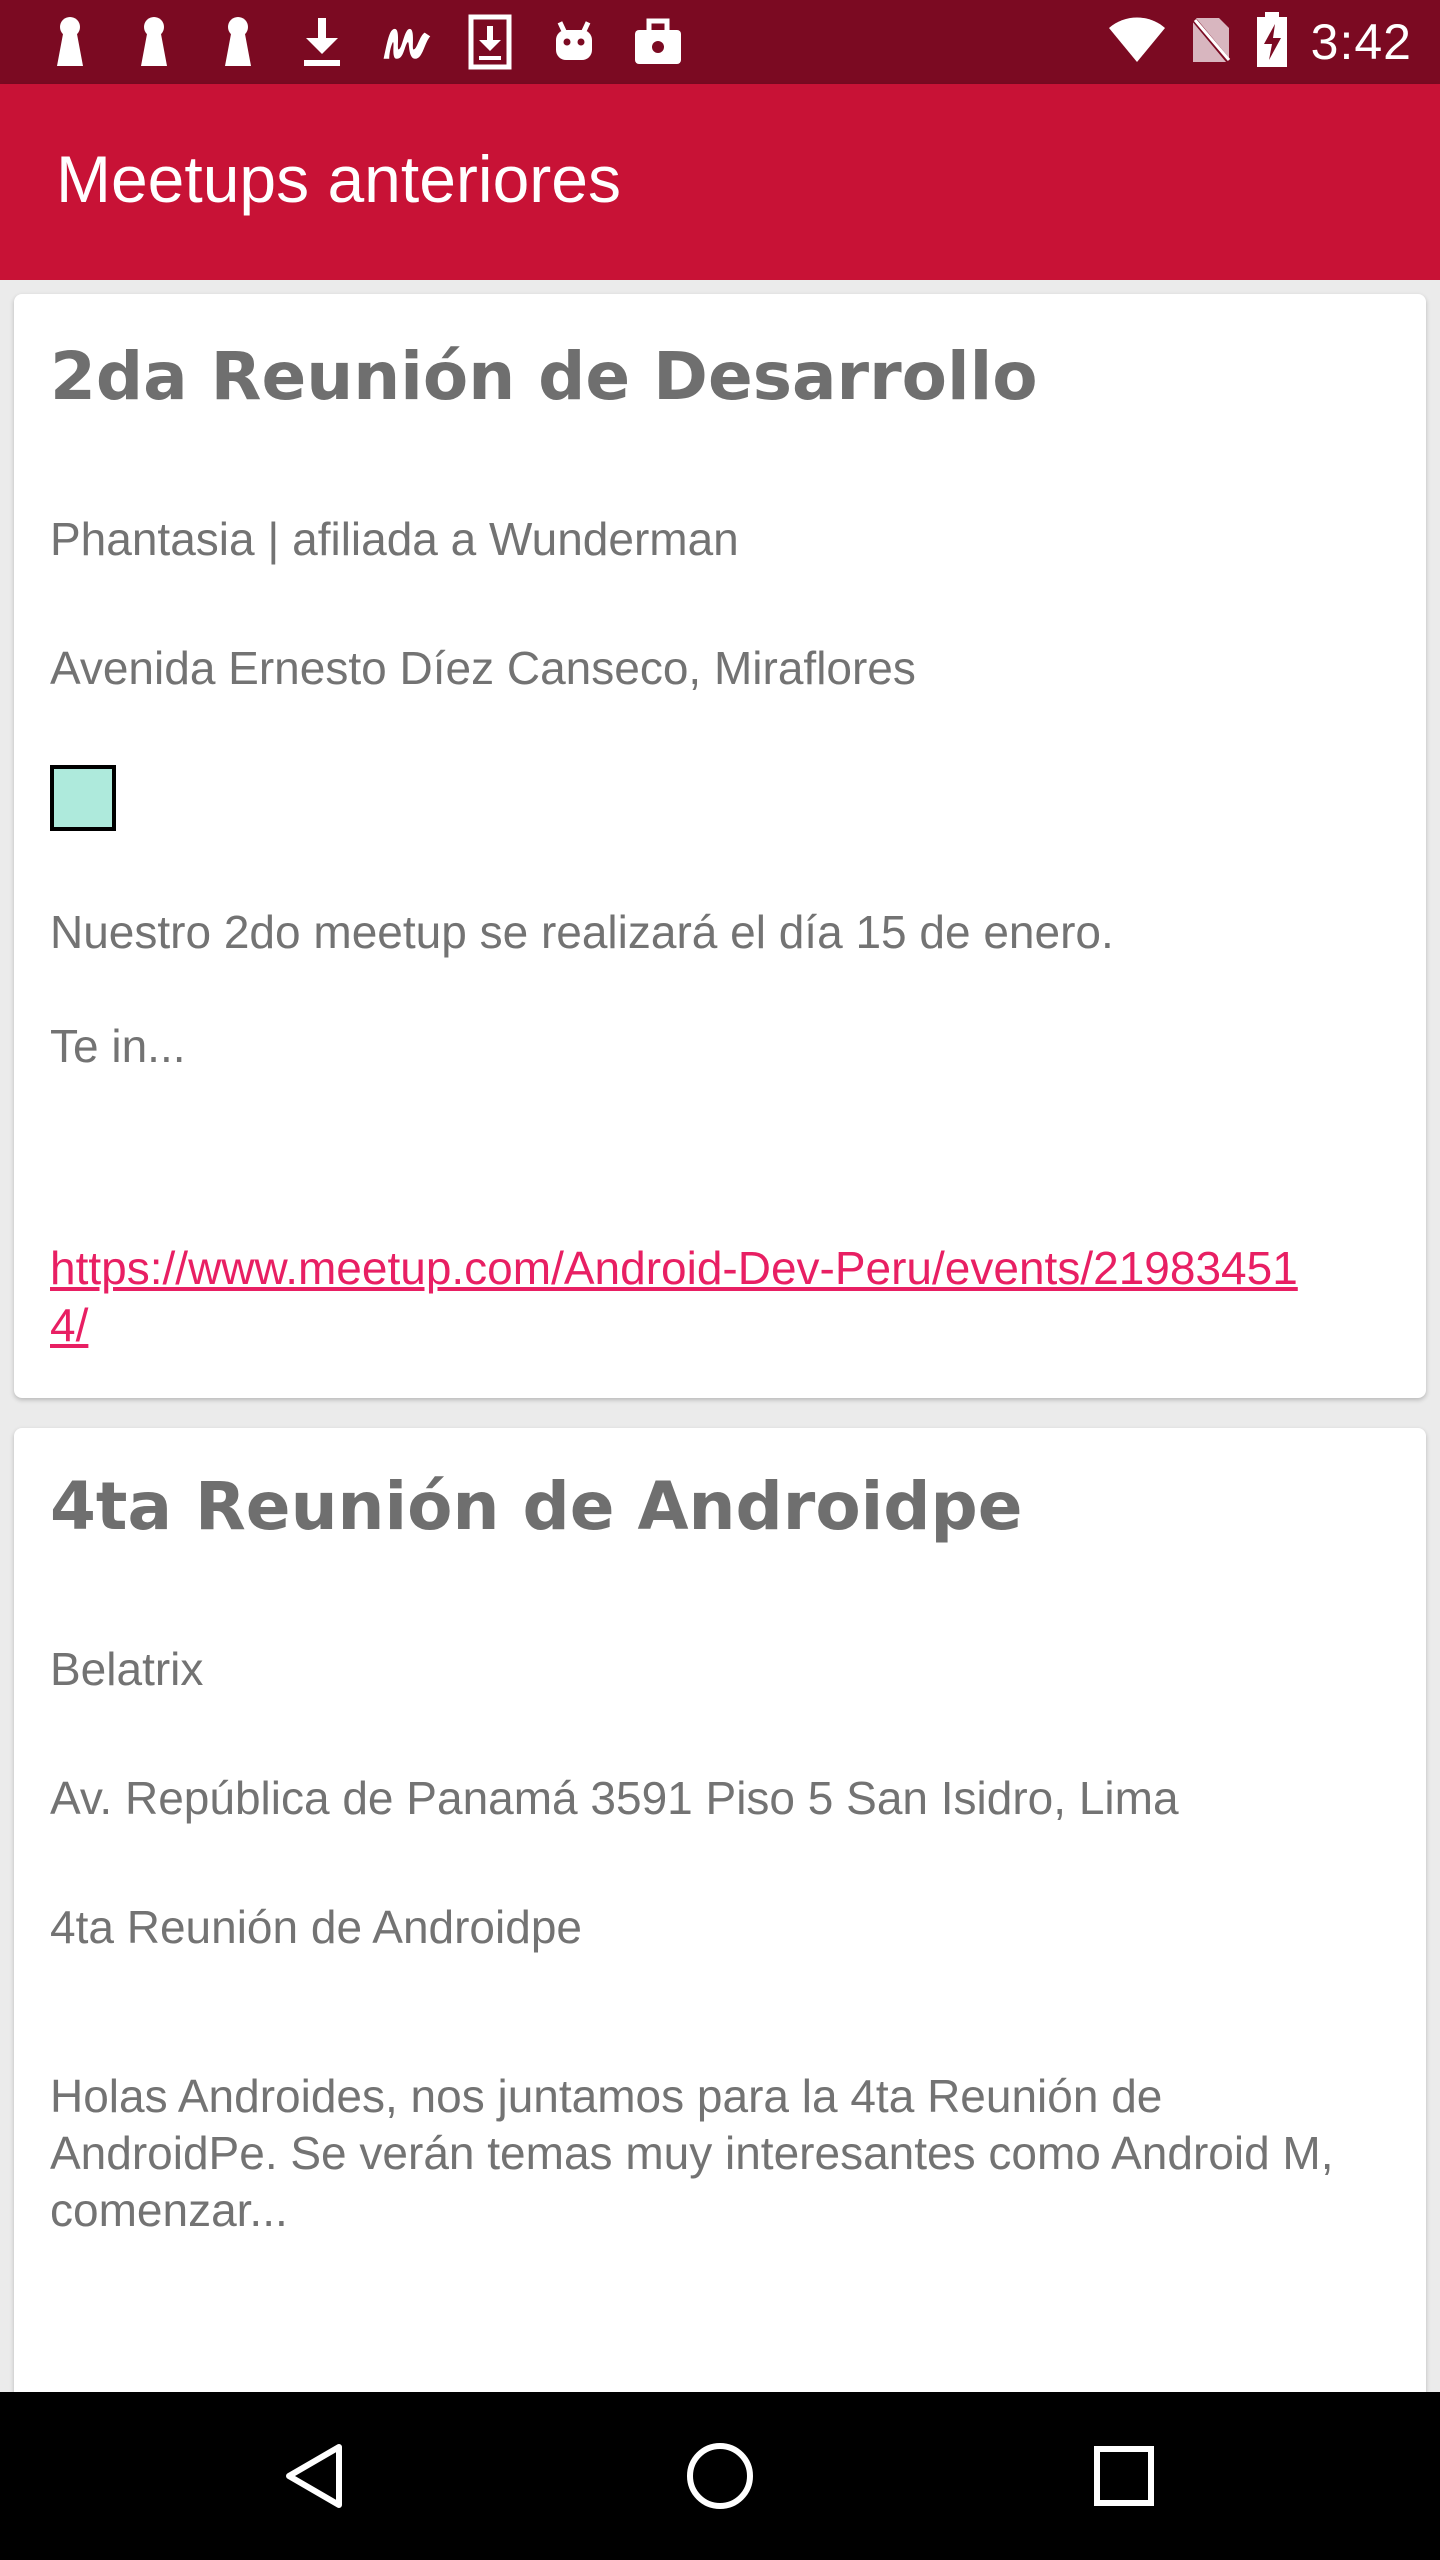  What do you see at coordinates (338, 179) in the screenshot?
I see `page-title: Meetups anteriores` at bounding box center [338, 179].